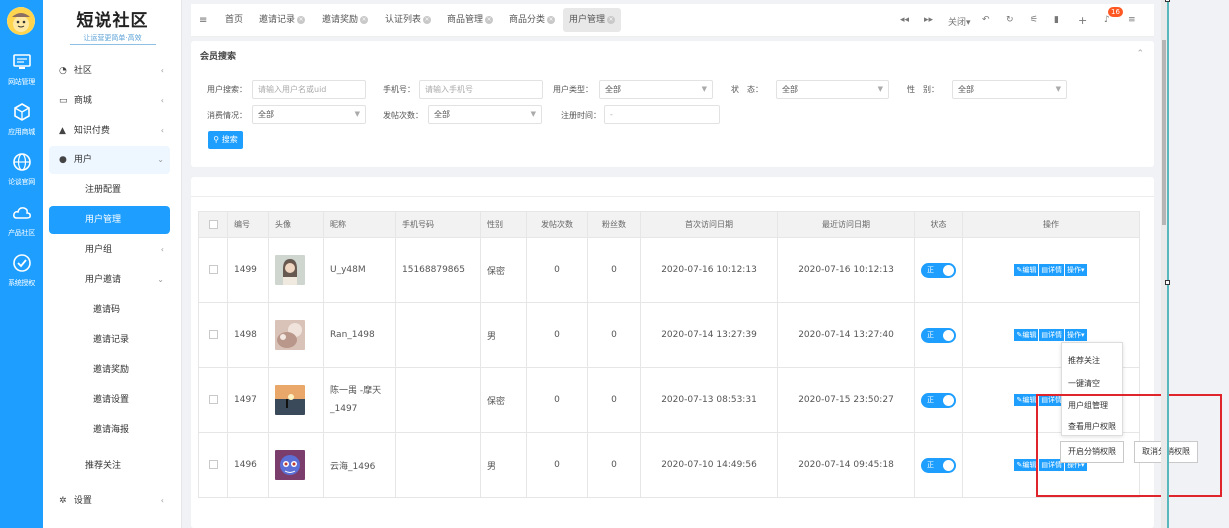 The image size is (1229, 528). Describe the element at coordinates (109, 190) in the screenshot. I see `sidebar-item-register-config: 注册配置` at that location.